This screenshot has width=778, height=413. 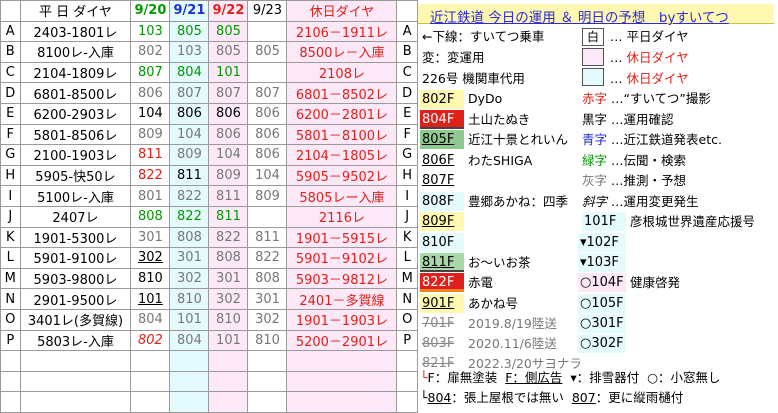 I want to click on date1-car: 810, so click(x=150, y=278).